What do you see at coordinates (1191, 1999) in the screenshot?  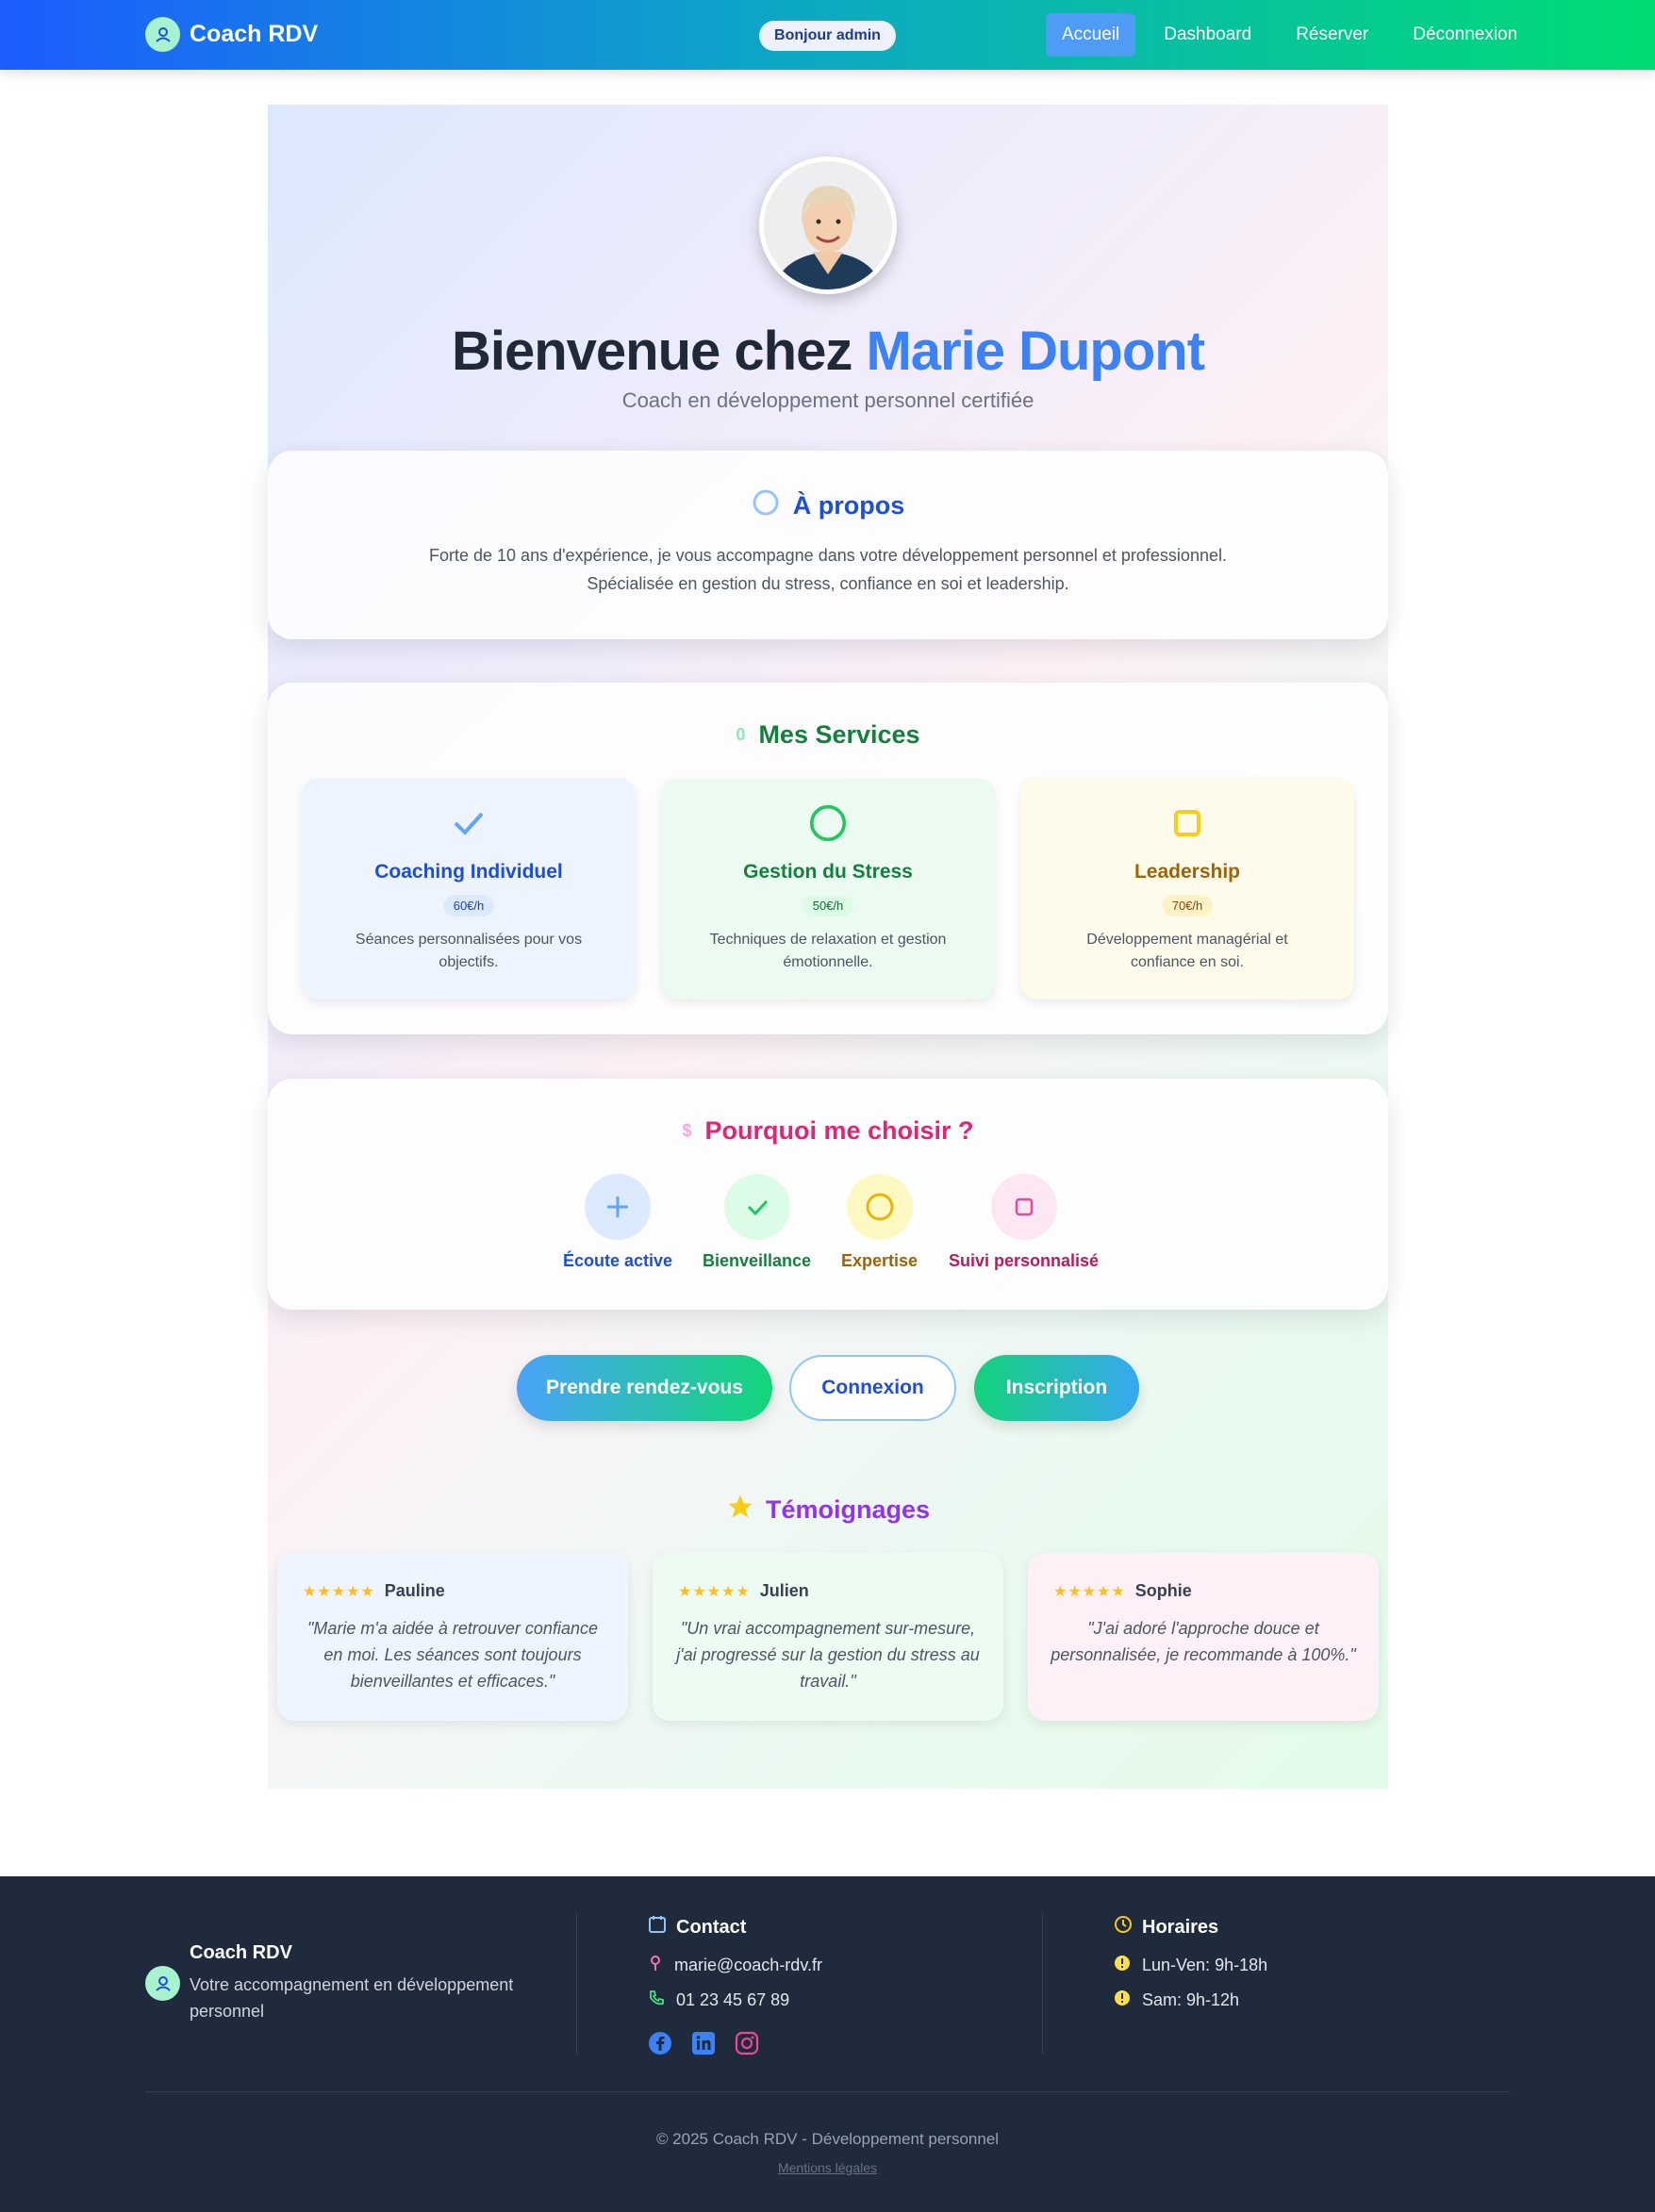 I see `hours-text: Sam: 9h-12h` at bounding box center [1191, 1999].